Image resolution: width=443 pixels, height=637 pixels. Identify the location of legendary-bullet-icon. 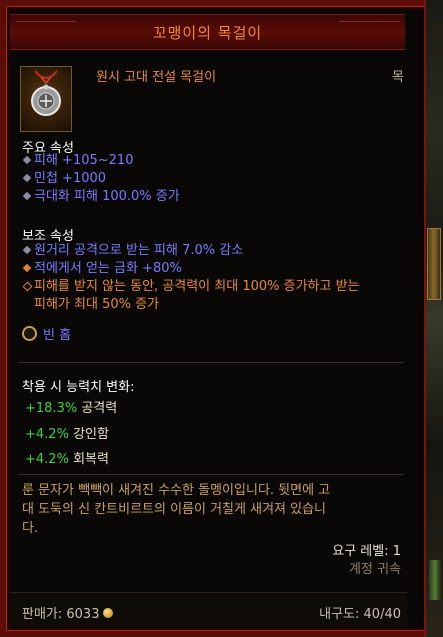
(27, 268).